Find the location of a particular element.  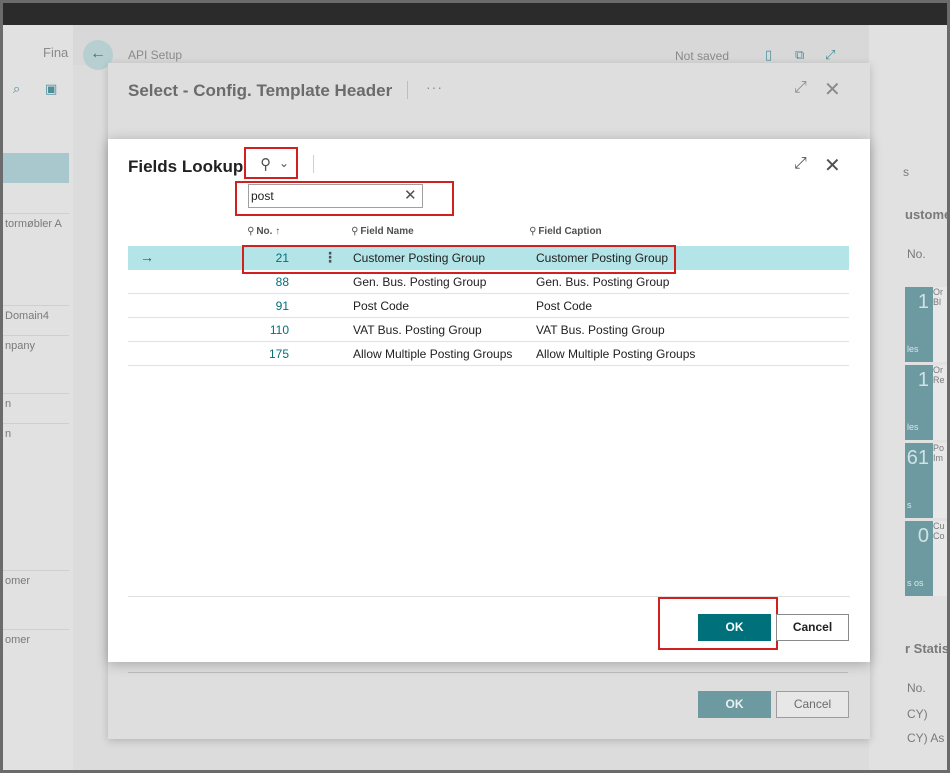

dialog-title: Fields Lookup is located at coordinates (186, 166).